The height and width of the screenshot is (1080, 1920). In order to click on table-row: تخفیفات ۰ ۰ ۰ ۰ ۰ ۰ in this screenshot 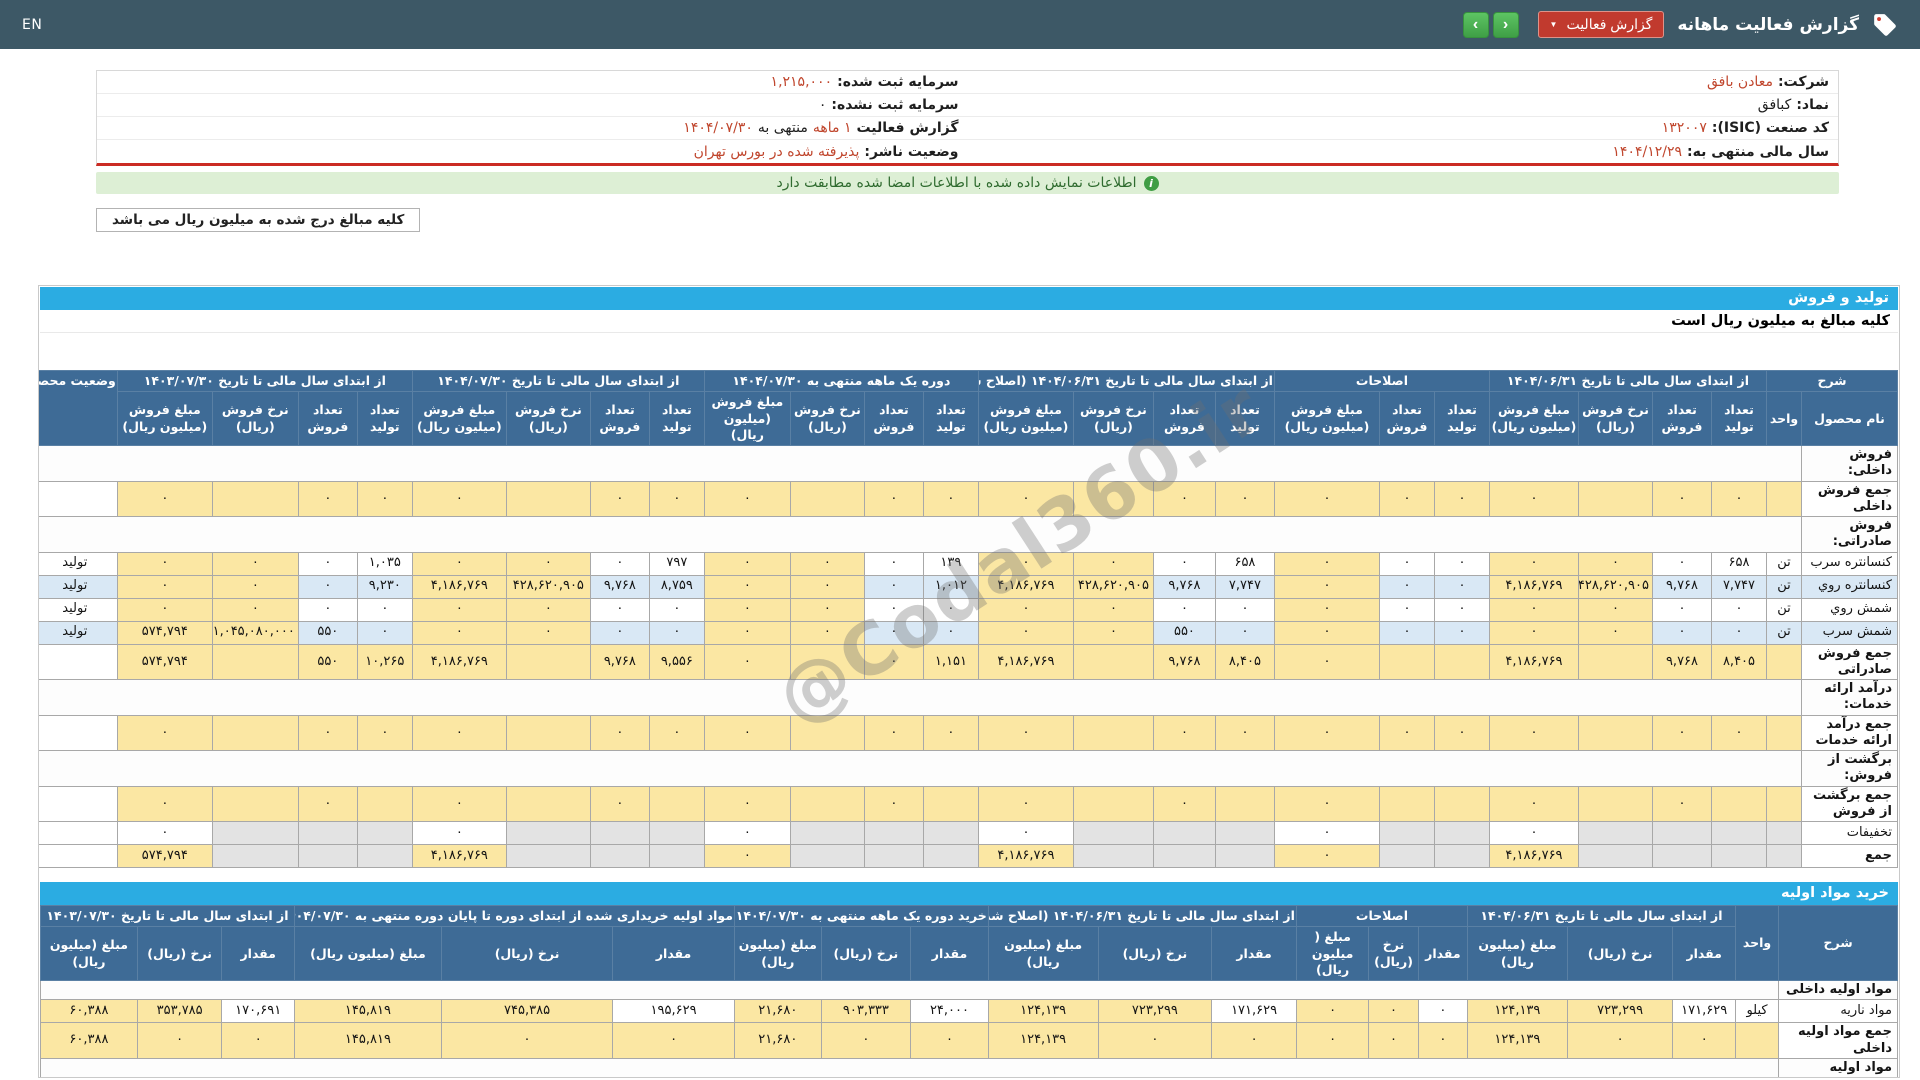, I will do `click(968, 833)`.